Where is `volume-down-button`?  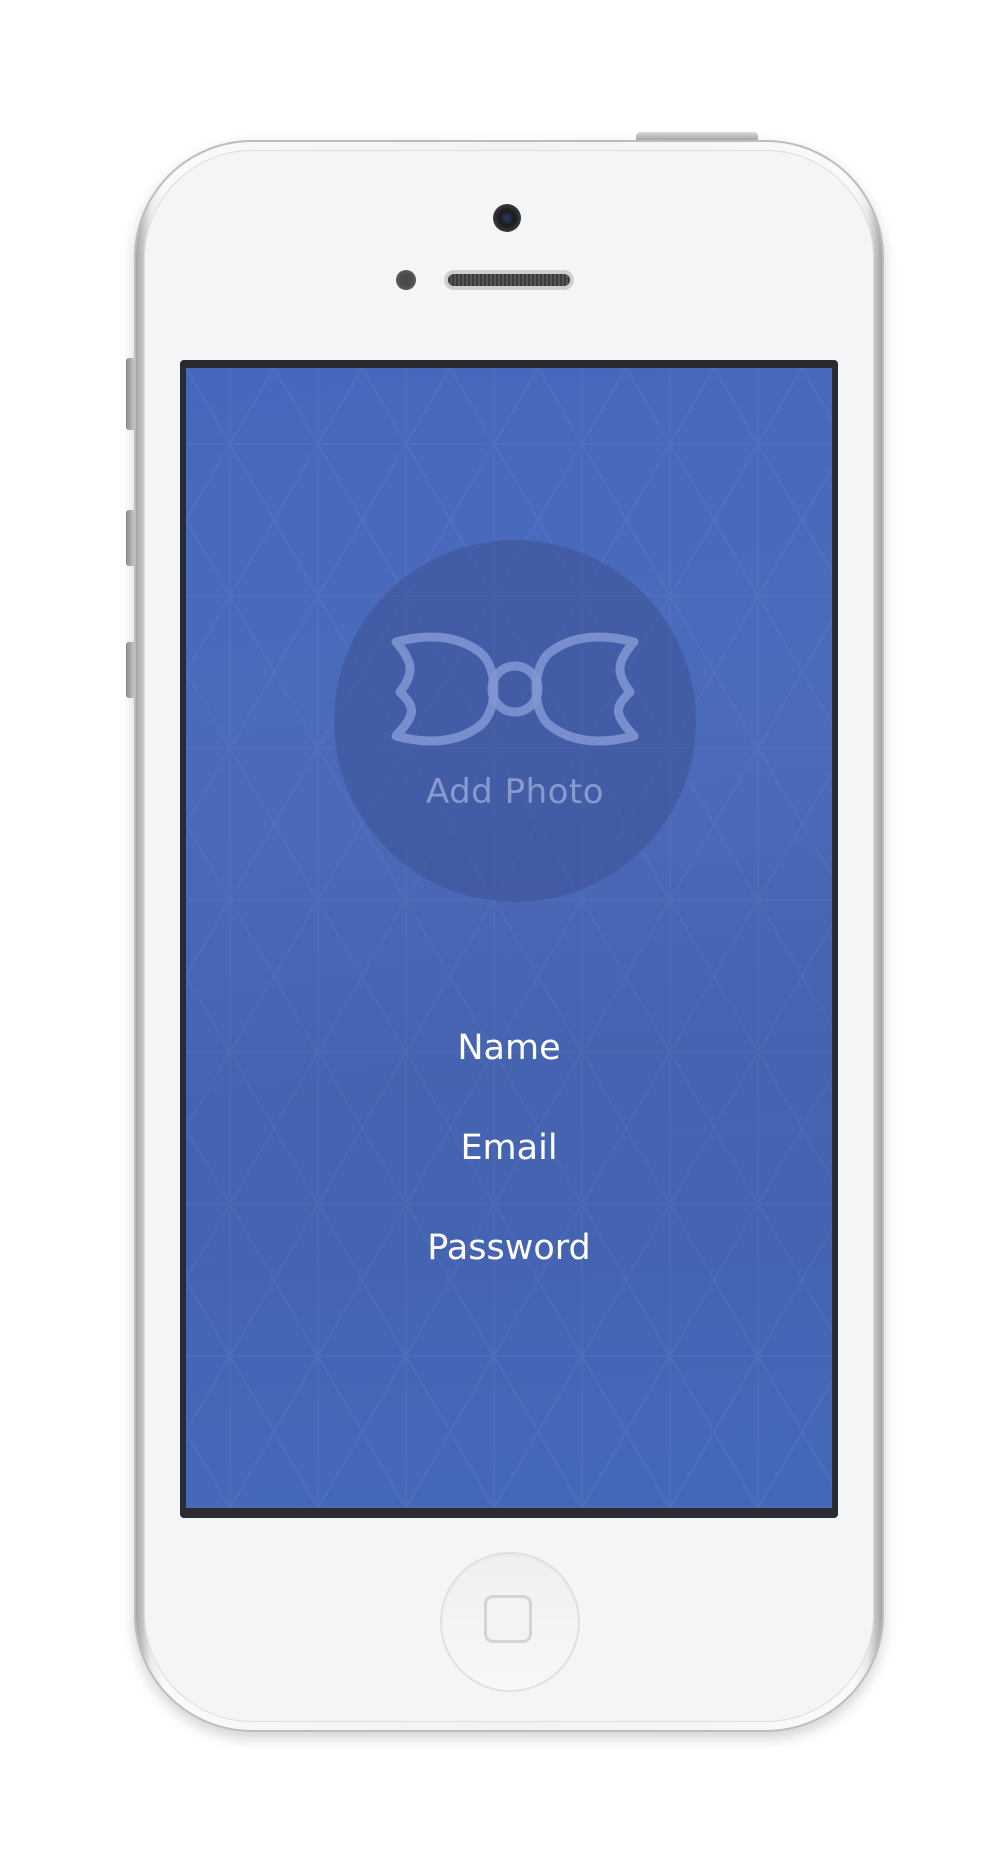
volume-down-button is located at coordinates (130, 670).